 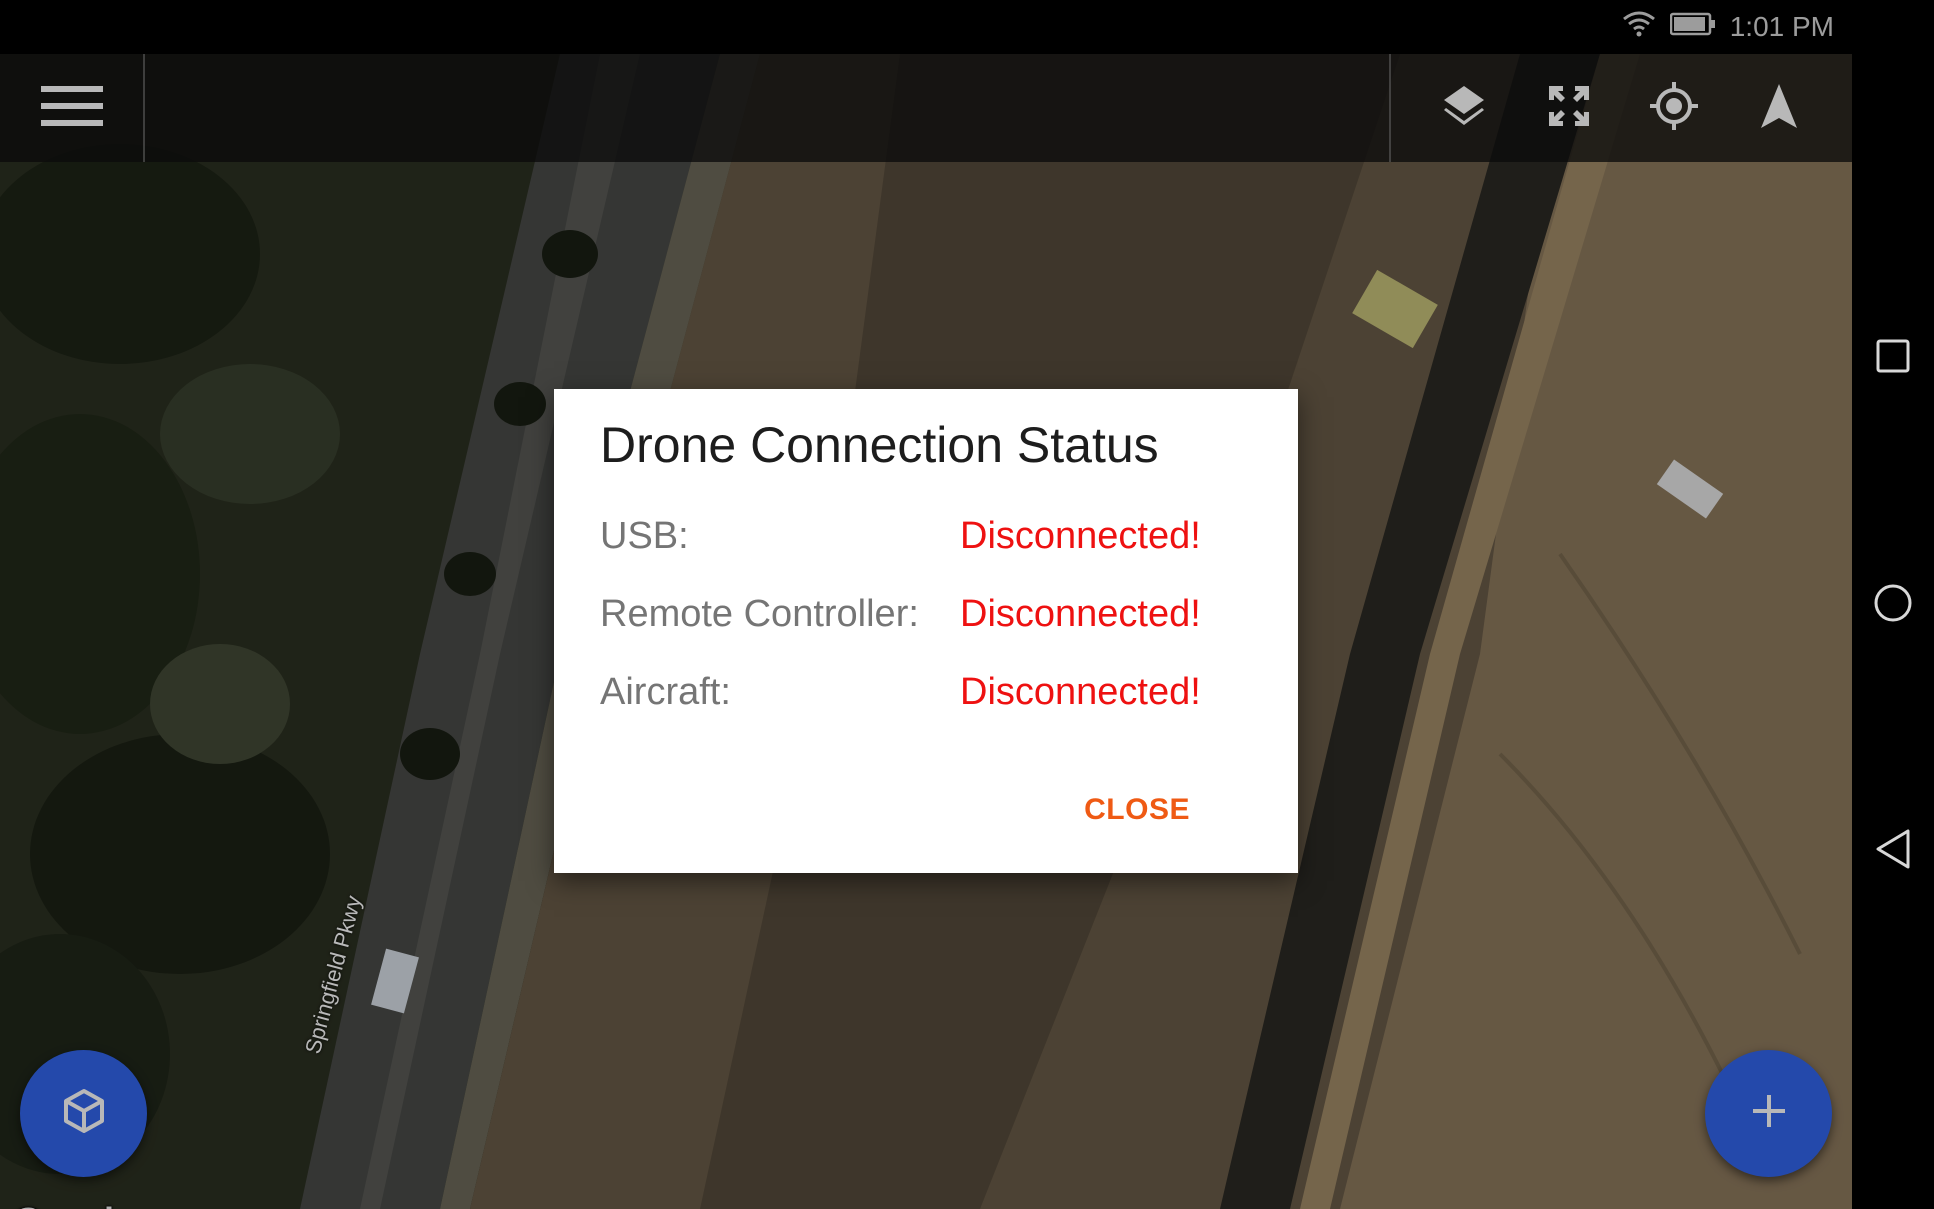 I want to click on back-button, so click(x=1893, y=851).